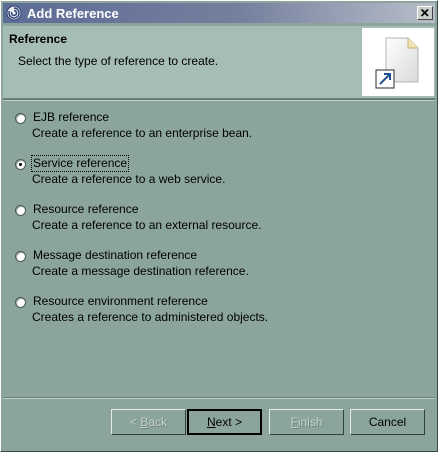 This screenshot has height=452, width=438. I want to click on option-label: Message destination reference, so click(115, 255).